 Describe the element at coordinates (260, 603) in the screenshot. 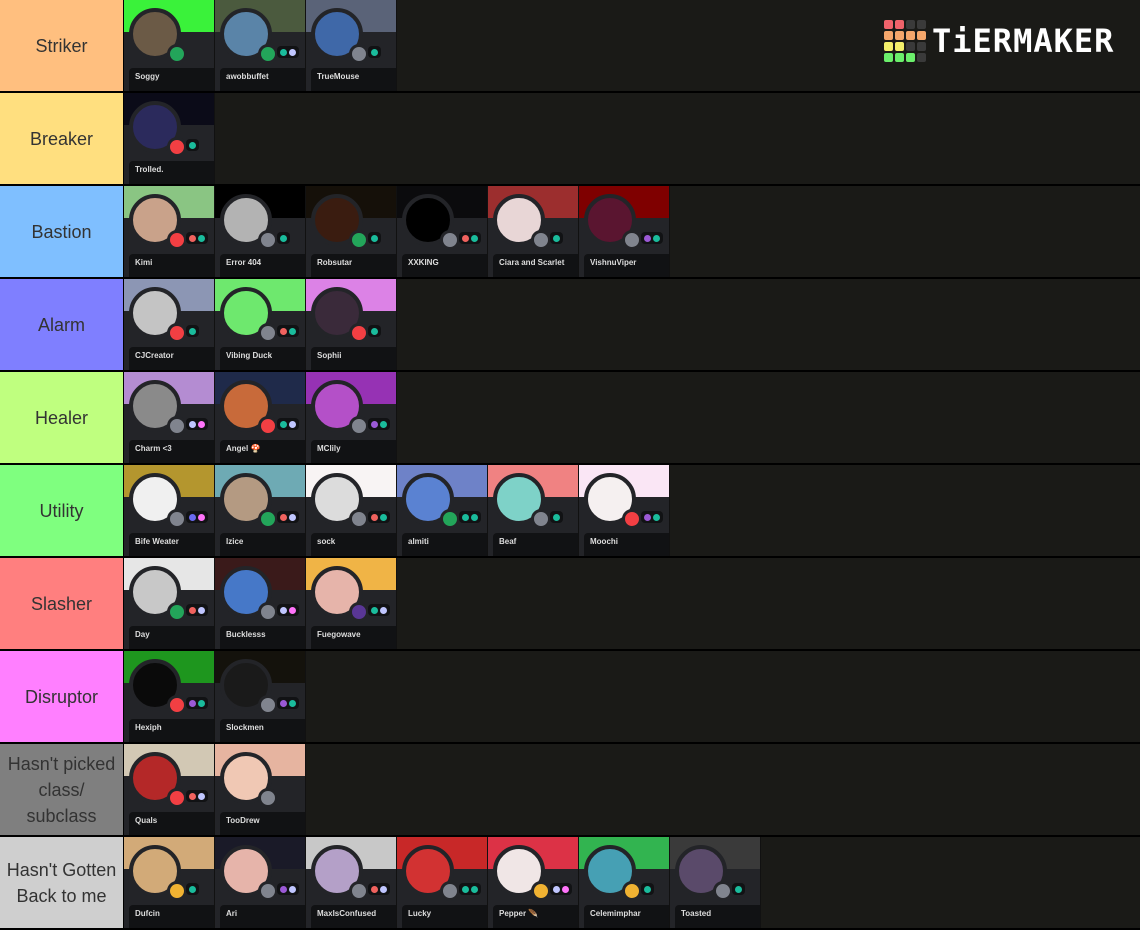

I see `tier-item-card: Bucklesss` at that location.